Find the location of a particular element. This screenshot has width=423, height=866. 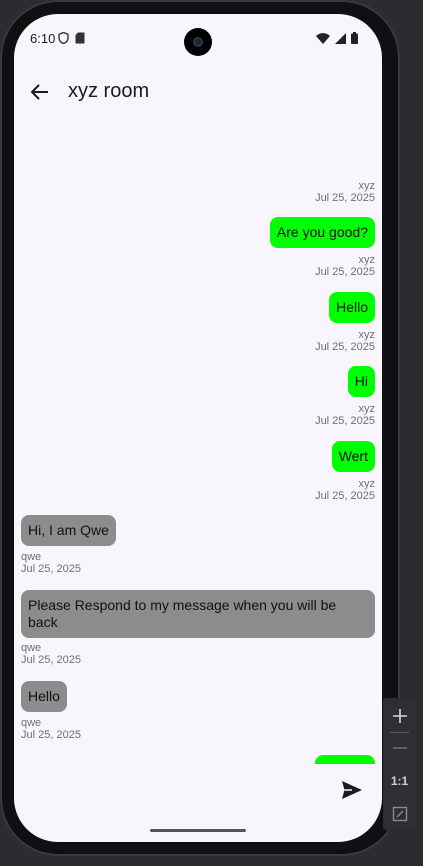

app-bar: xyz room is located at coordinates (198, 92).